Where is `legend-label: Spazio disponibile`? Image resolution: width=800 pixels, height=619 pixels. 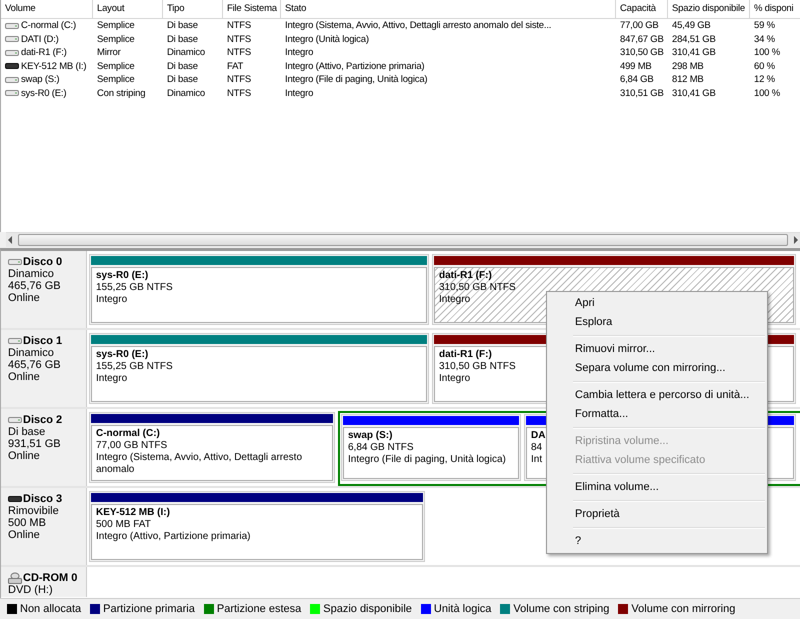
legend-label: Spazio disponibile is located at coordinates (367, 609).